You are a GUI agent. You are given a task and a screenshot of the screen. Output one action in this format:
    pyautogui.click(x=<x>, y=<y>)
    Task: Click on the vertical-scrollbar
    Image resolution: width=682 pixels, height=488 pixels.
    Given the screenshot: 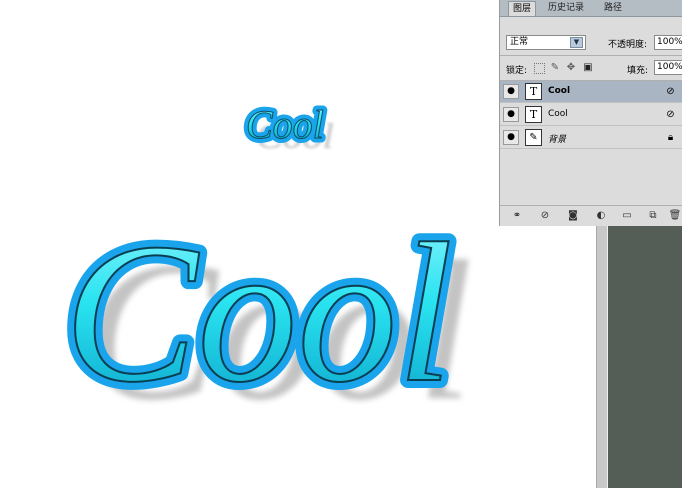 What is the action you would take?
    pyautogui.click(x=602, y=357)
    